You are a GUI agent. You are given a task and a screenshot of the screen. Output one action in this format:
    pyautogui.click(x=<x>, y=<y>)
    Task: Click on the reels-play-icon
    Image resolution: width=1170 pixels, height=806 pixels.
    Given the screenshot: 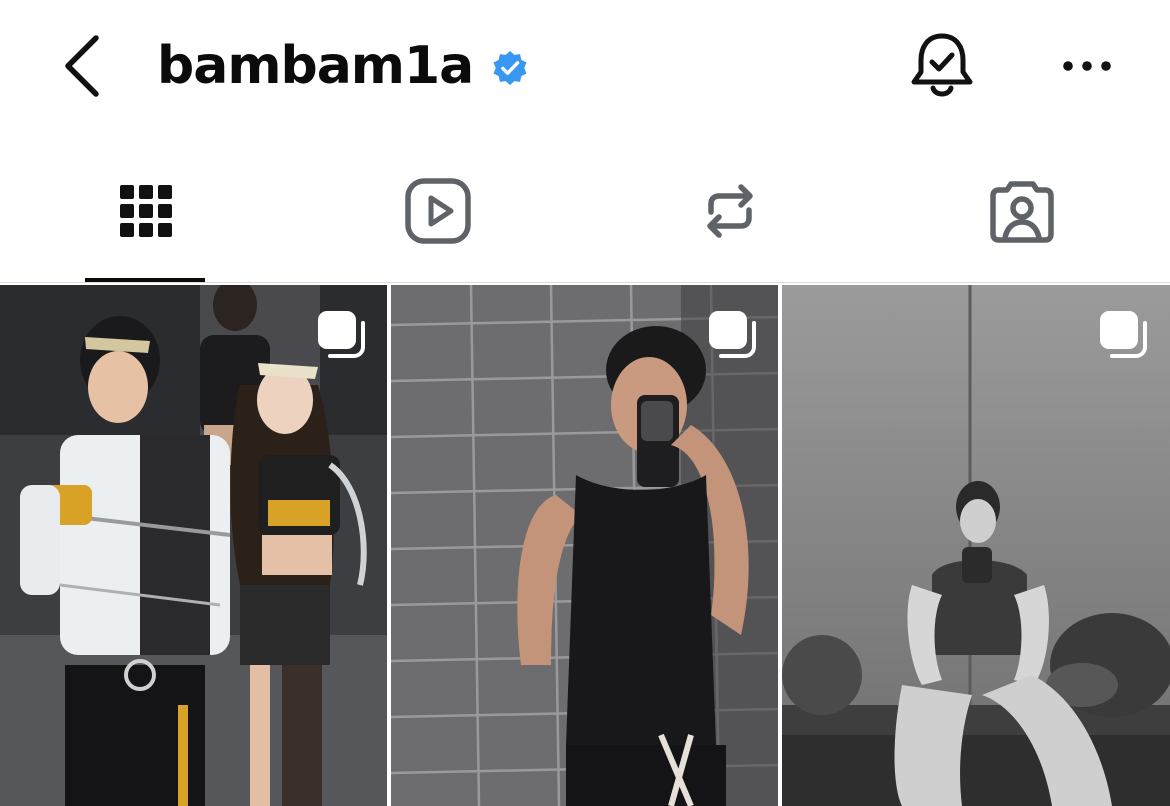 What is the action you would take?
    pyautogui.click(x=438, y=211)
    